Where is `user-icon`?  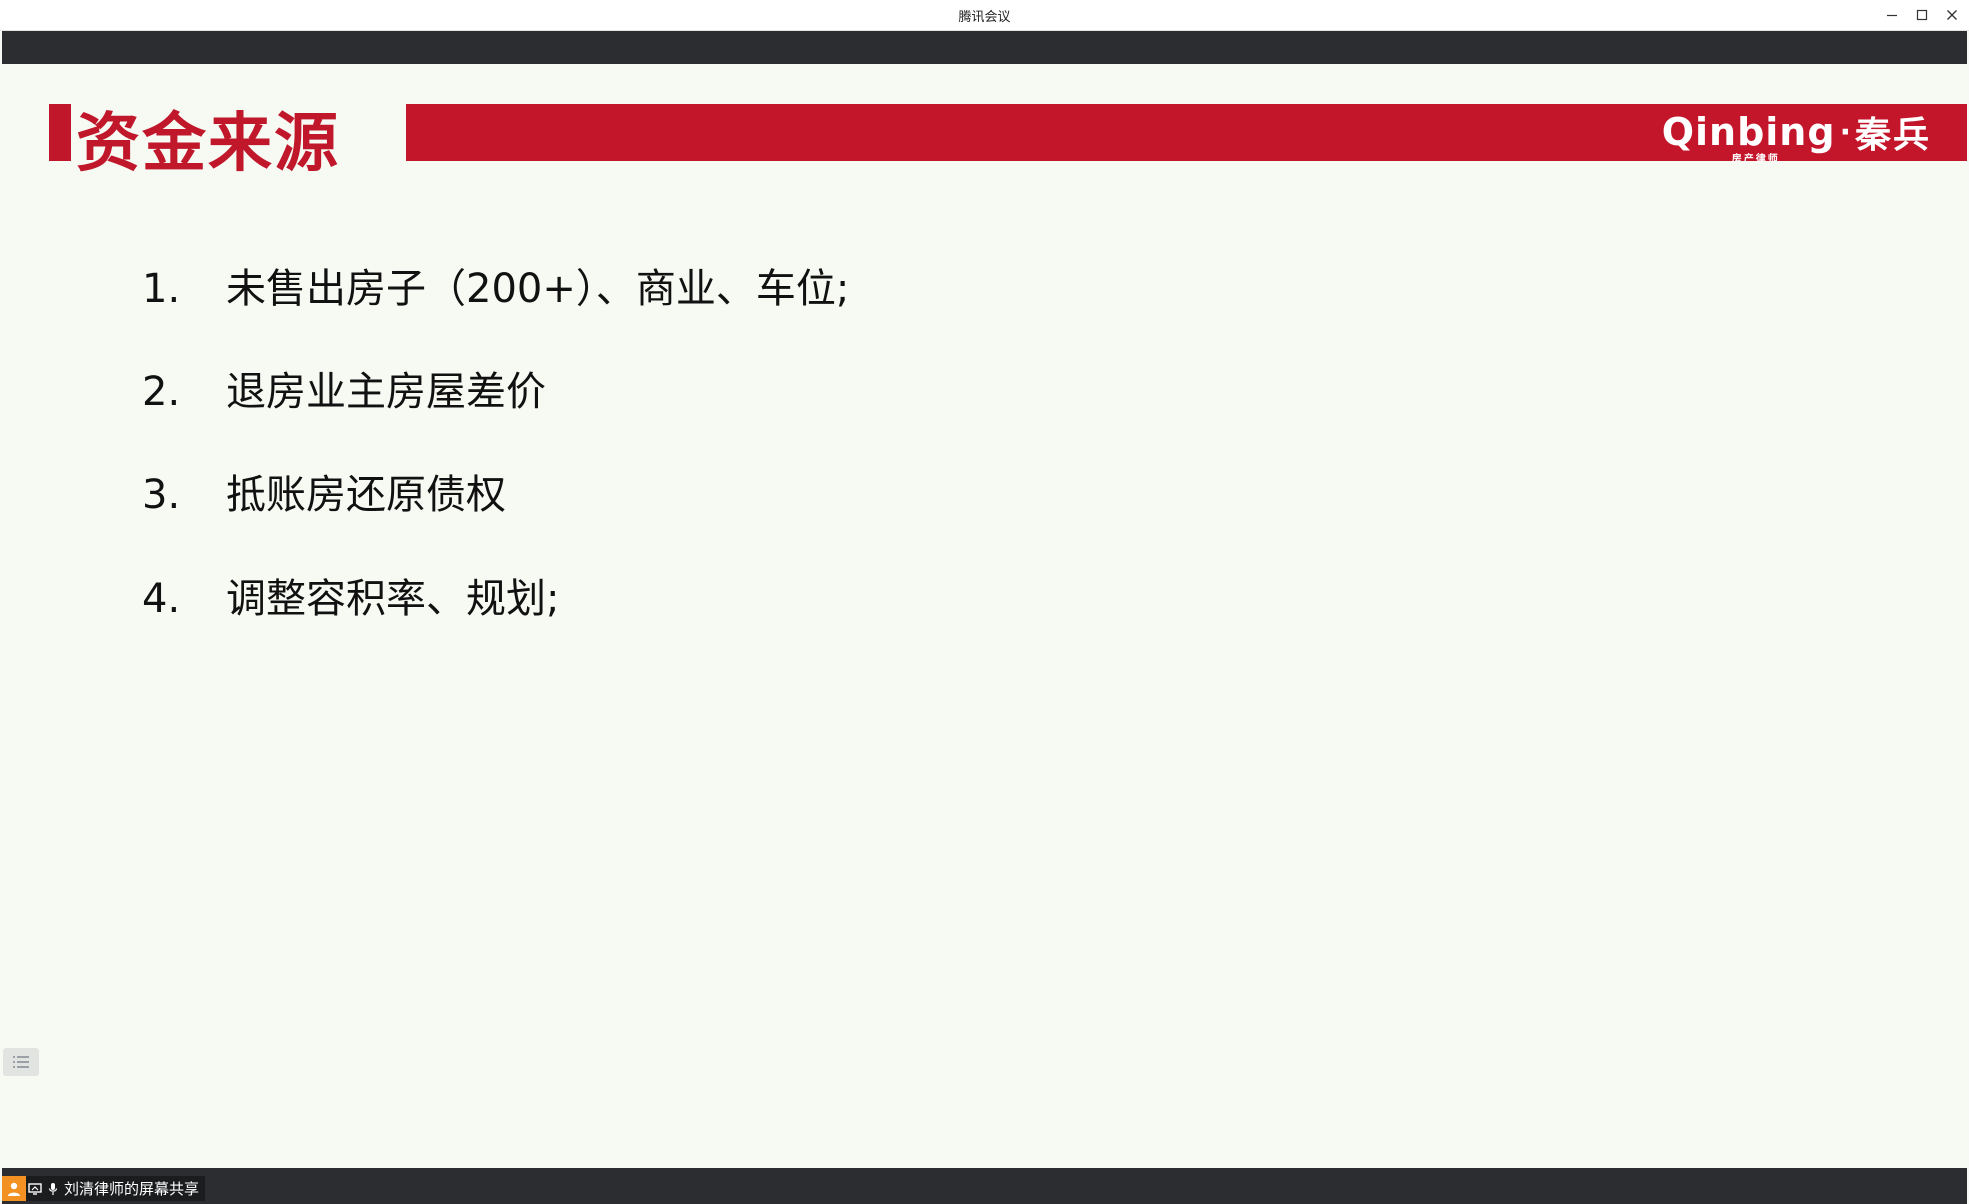
user-icon is located at coordinates (14, 1189).